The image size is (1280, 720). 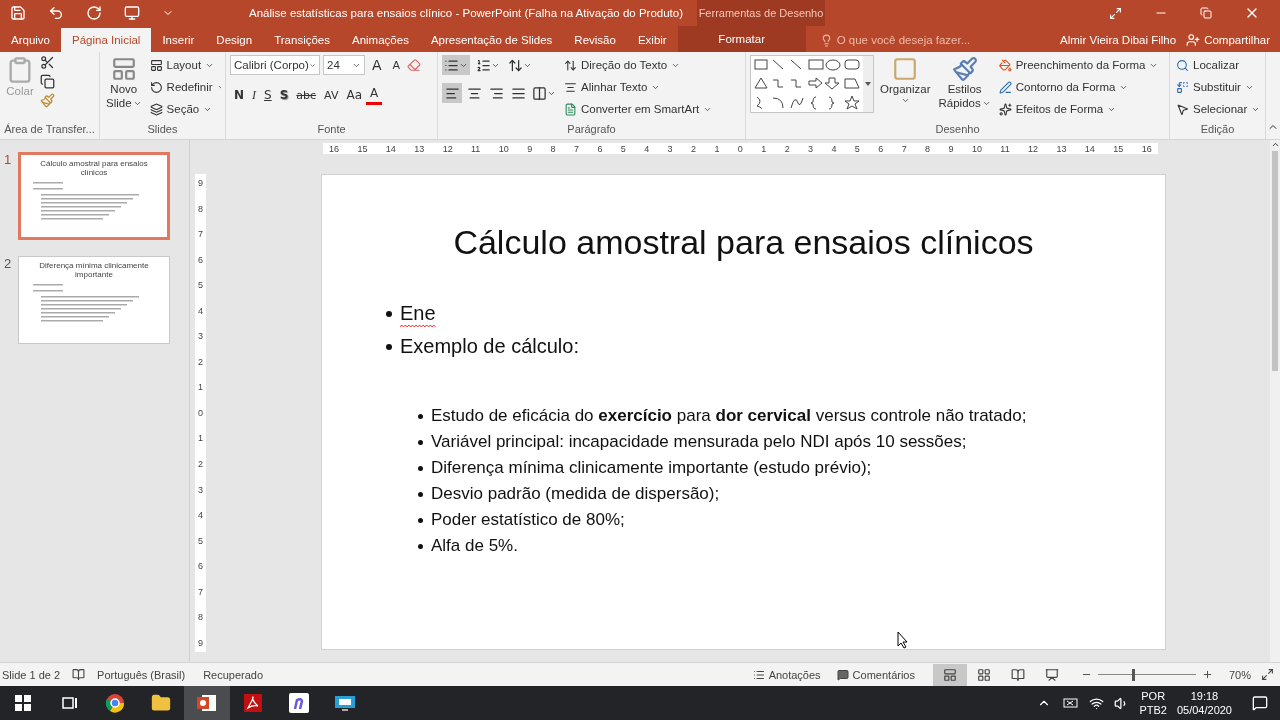 I want to click on new-slide-button: Novo Slide, so click(x=124, y=89).